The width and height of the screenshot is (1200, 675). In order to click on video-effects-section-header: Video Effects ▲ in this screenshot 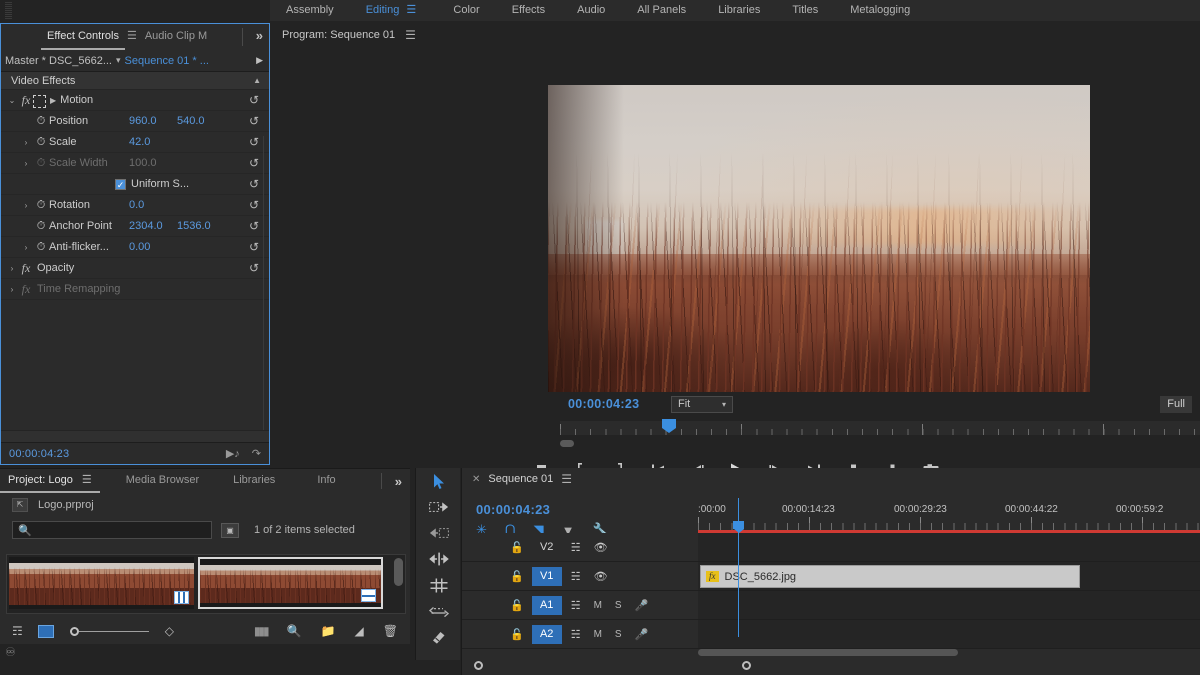, I will do `click(135, 81)`.